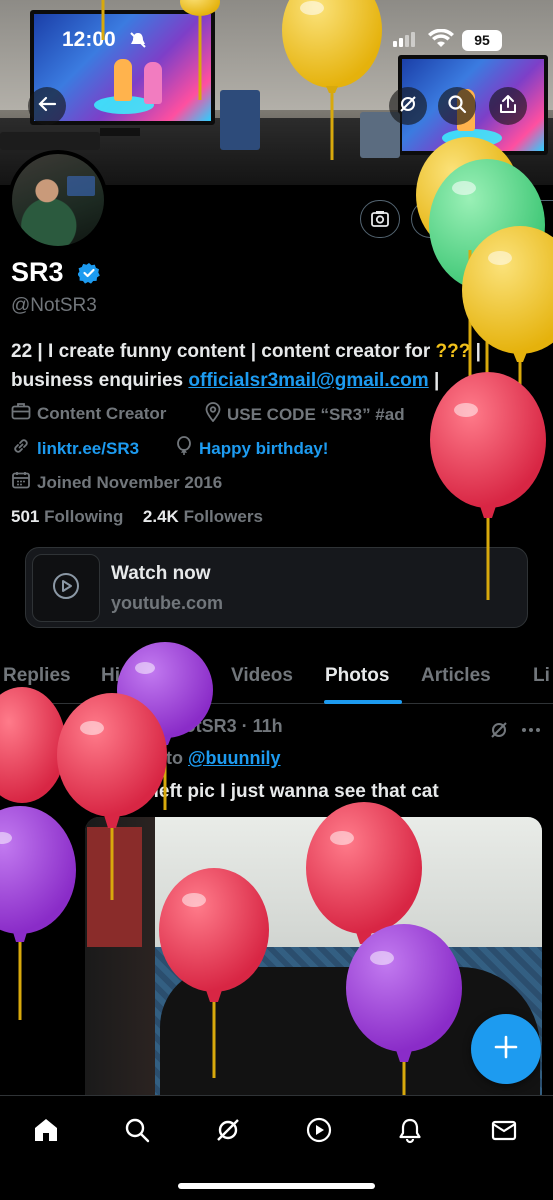  What do you see at coordinates (262, 726) in the screenshot?
I see `post-time: · 11h` at bounding box center [262, 726].